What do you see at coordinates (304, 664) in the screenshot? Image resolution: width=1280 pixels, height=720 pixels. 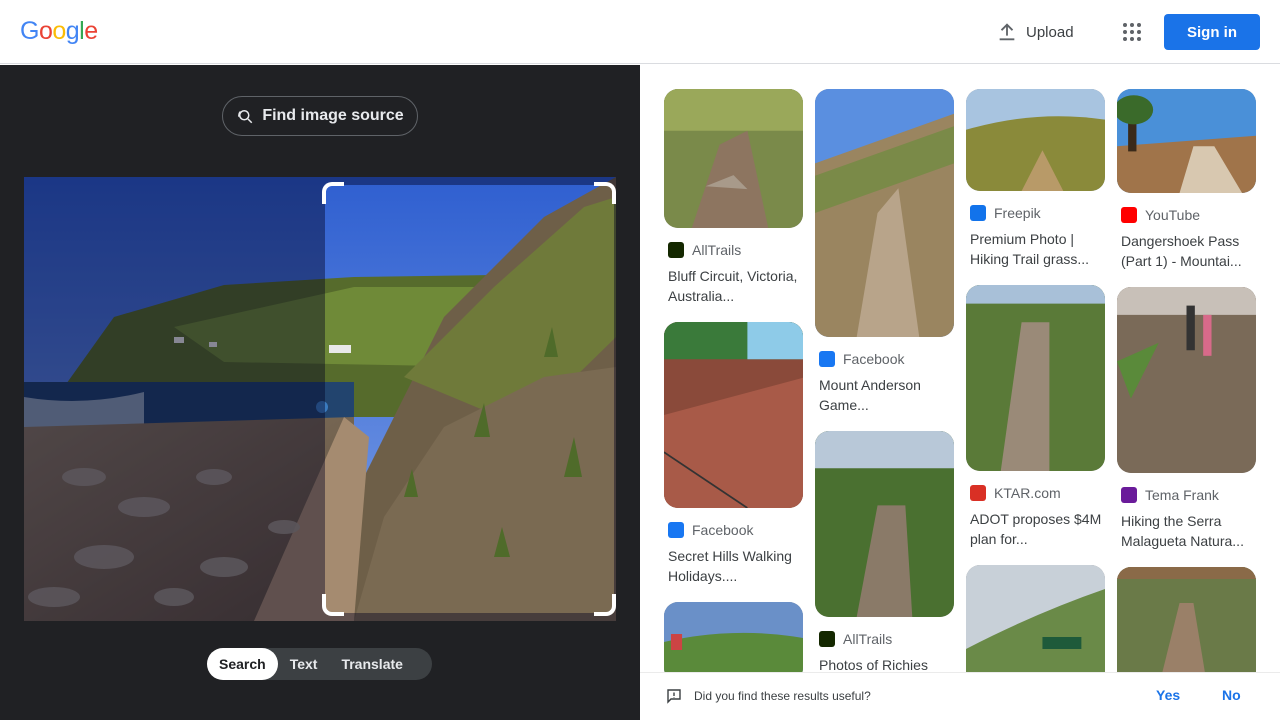 I see `mode-tab-text: Text` at bounding box center [304, 664].